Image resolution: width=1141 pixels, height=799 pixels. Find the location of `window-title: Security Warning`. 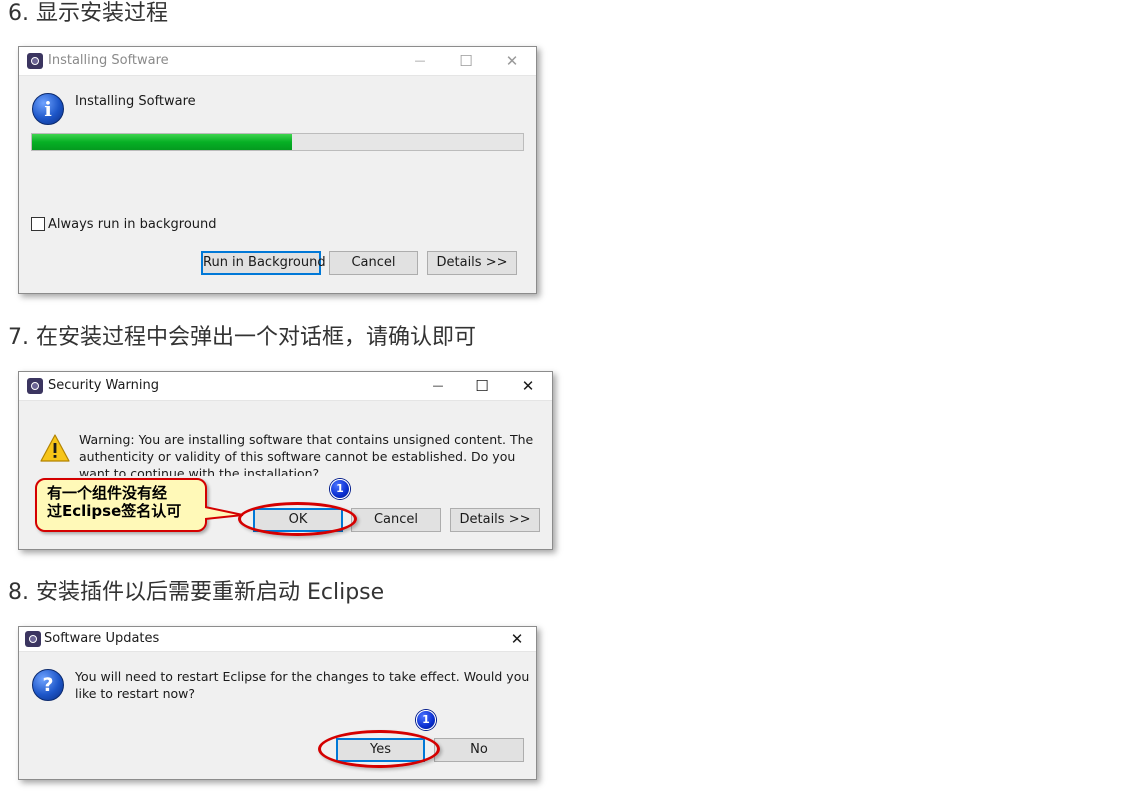

window-title: Security Warning is located at coordinates (103, 385).